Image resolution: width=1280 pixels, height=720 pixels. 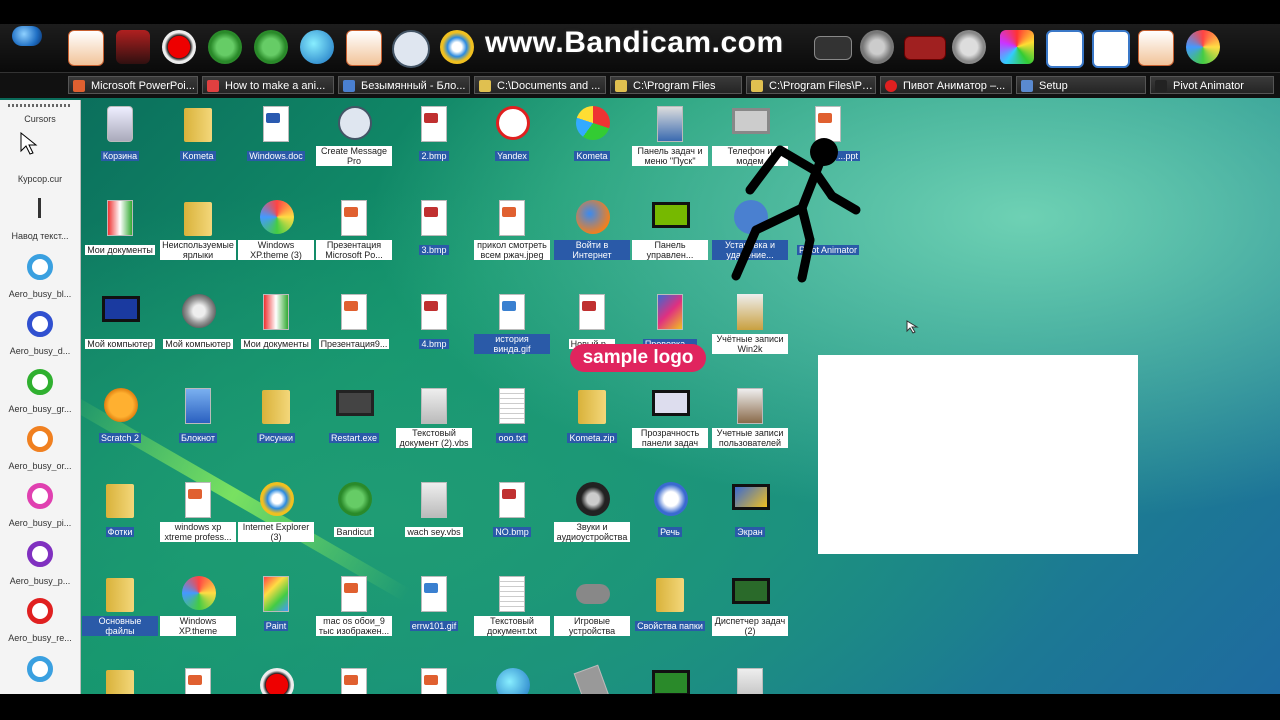 I want to click on taskbar-item: Setup, so click(x=1081, y=85).